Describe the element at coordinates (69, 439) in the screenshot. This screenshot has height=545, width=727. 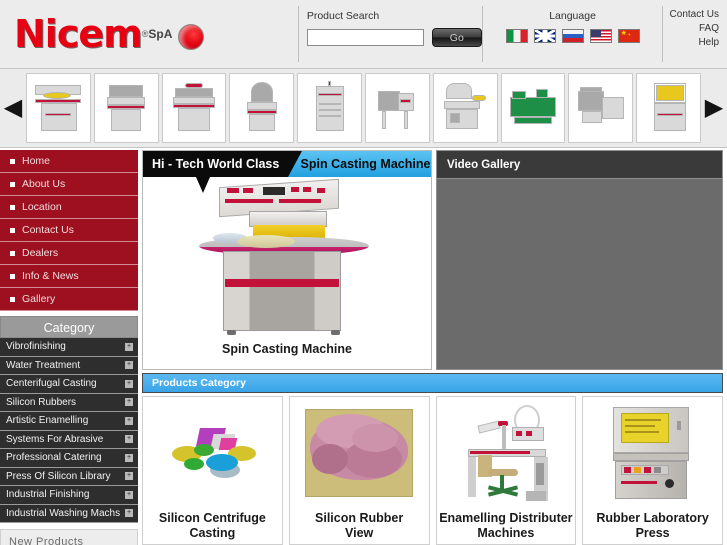
I see `category-item-systems-for-abrasive: Systems For Abrasive +` at that location.